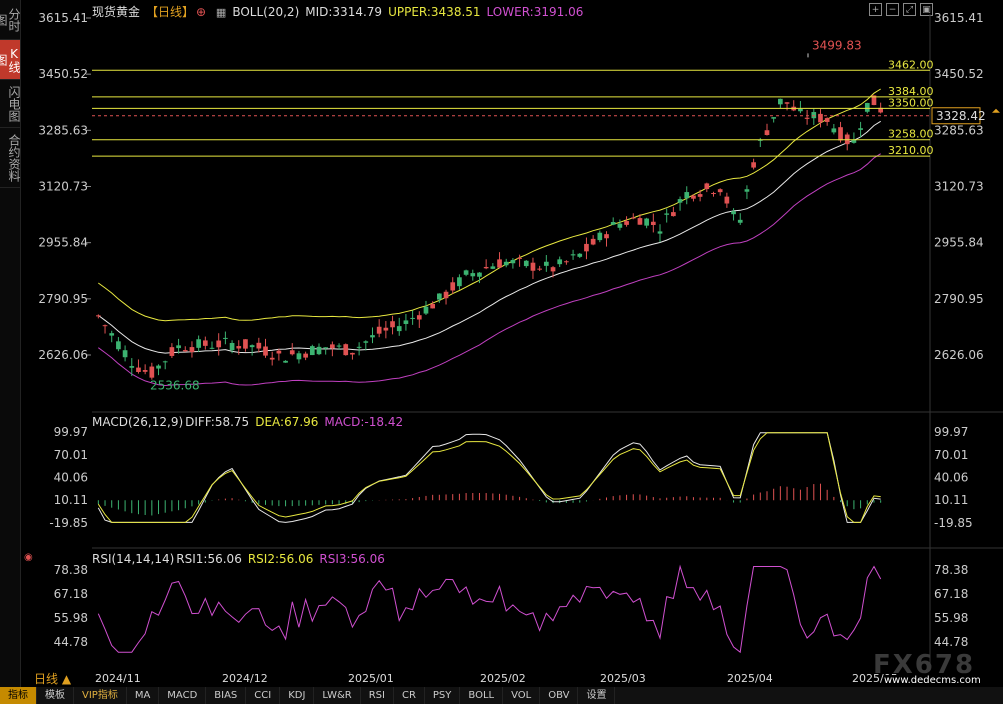 The image size is (1003, 704). Describe the element at coordinates (482, 695) in the screenshot. I see `tab-boll: BOLL` at that location.